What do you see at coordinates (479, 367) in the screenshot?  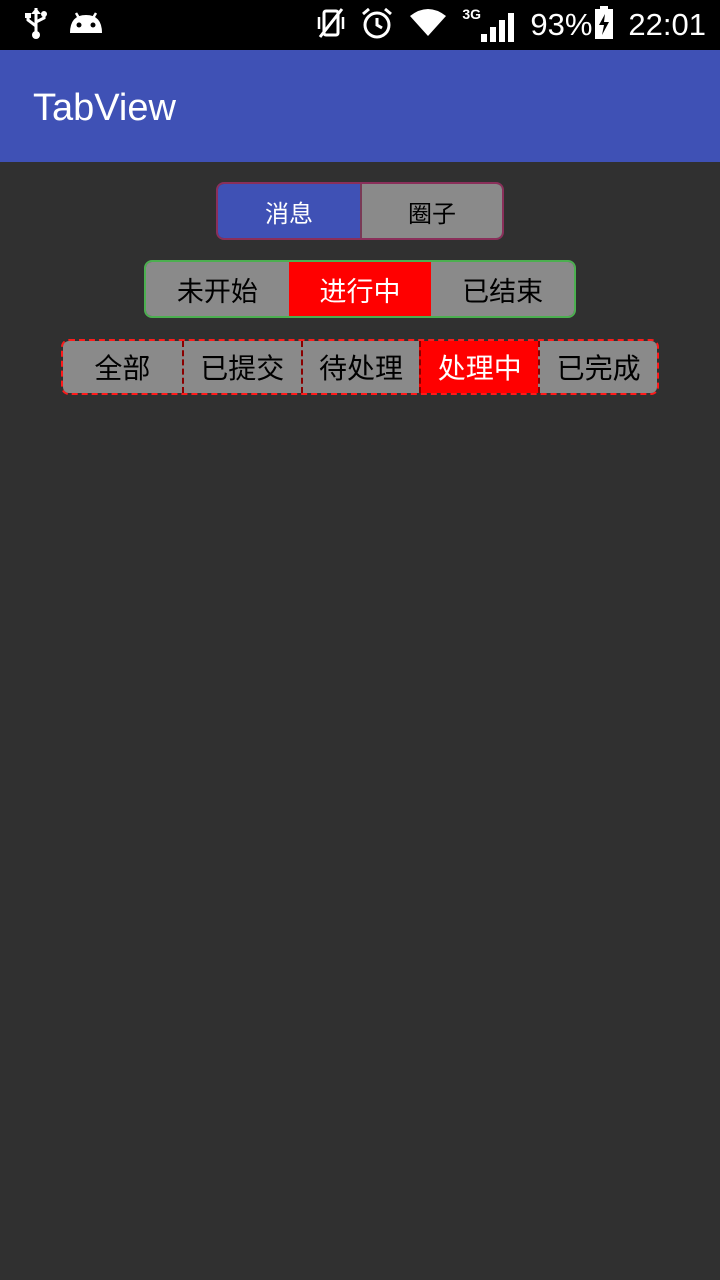 I see `tab-processing: 处理中` at bounding box center [479, 367].